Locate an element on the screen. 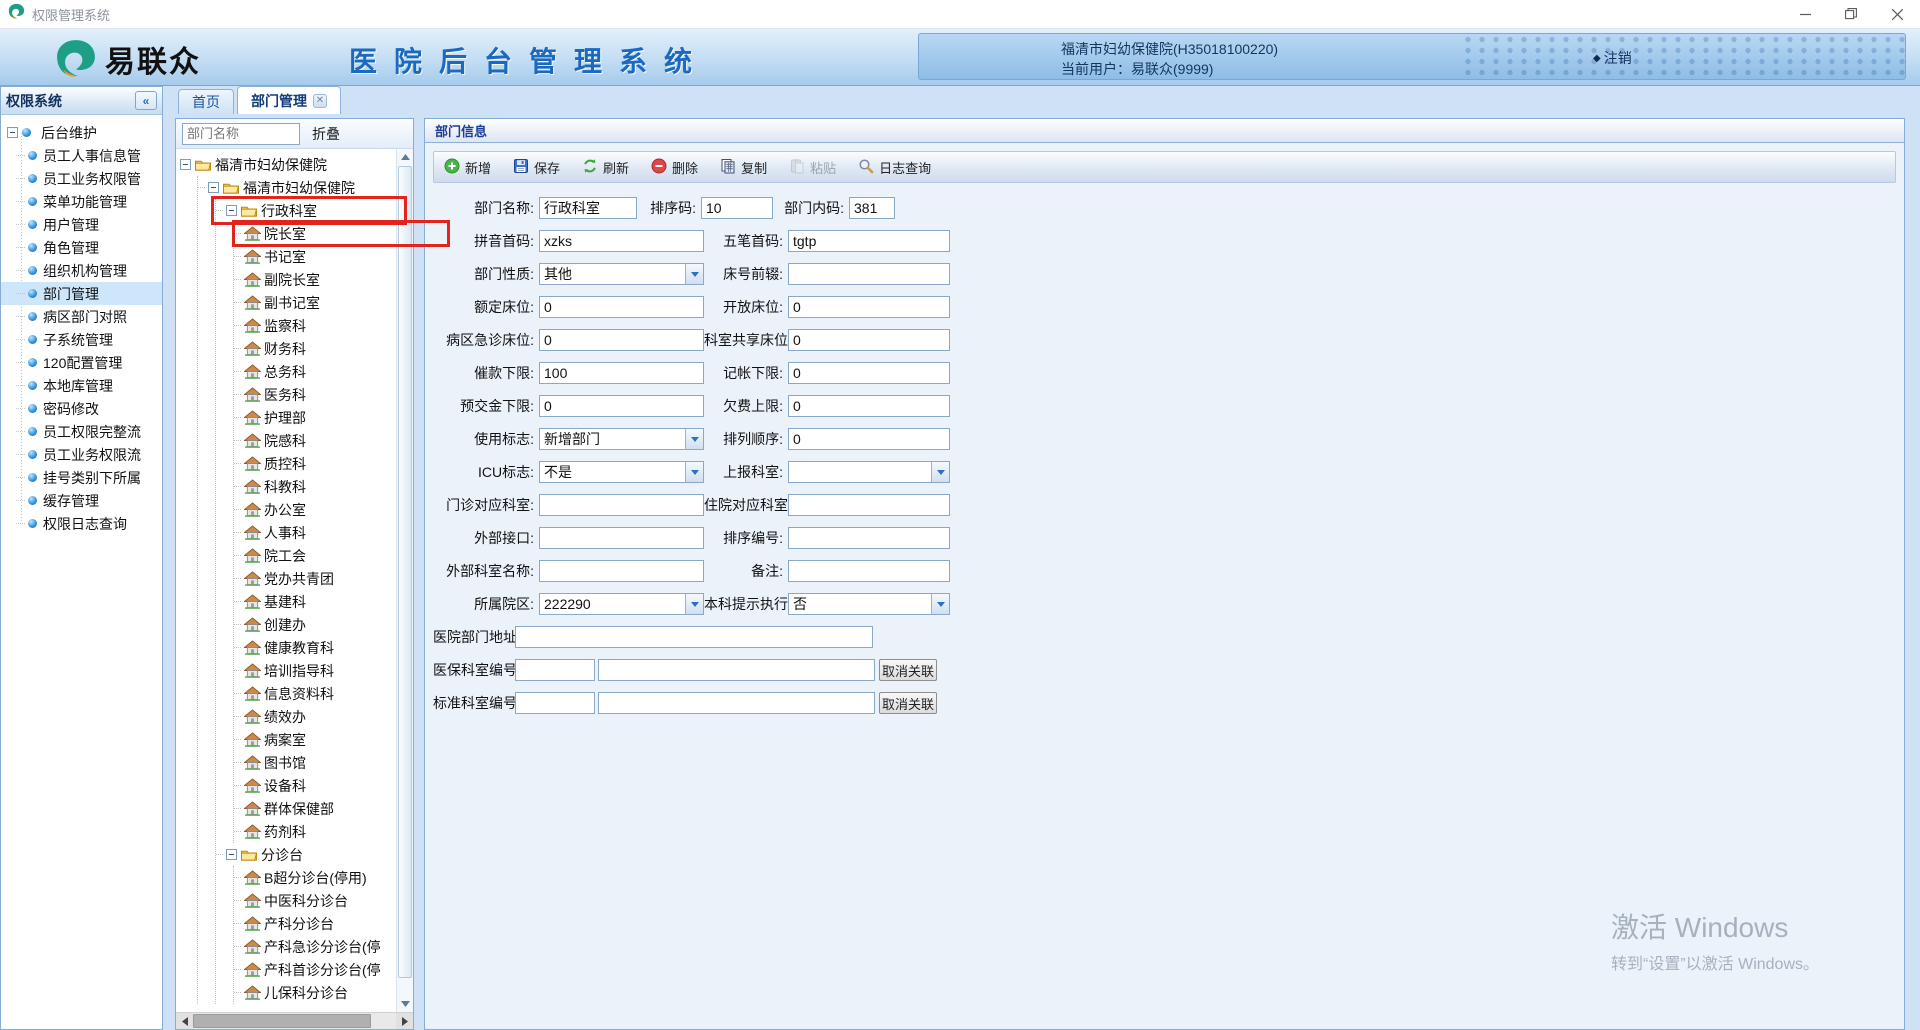  sidebar-item-员工权限完整流: 员工权限完整流 is located at coordinates (81, 431).